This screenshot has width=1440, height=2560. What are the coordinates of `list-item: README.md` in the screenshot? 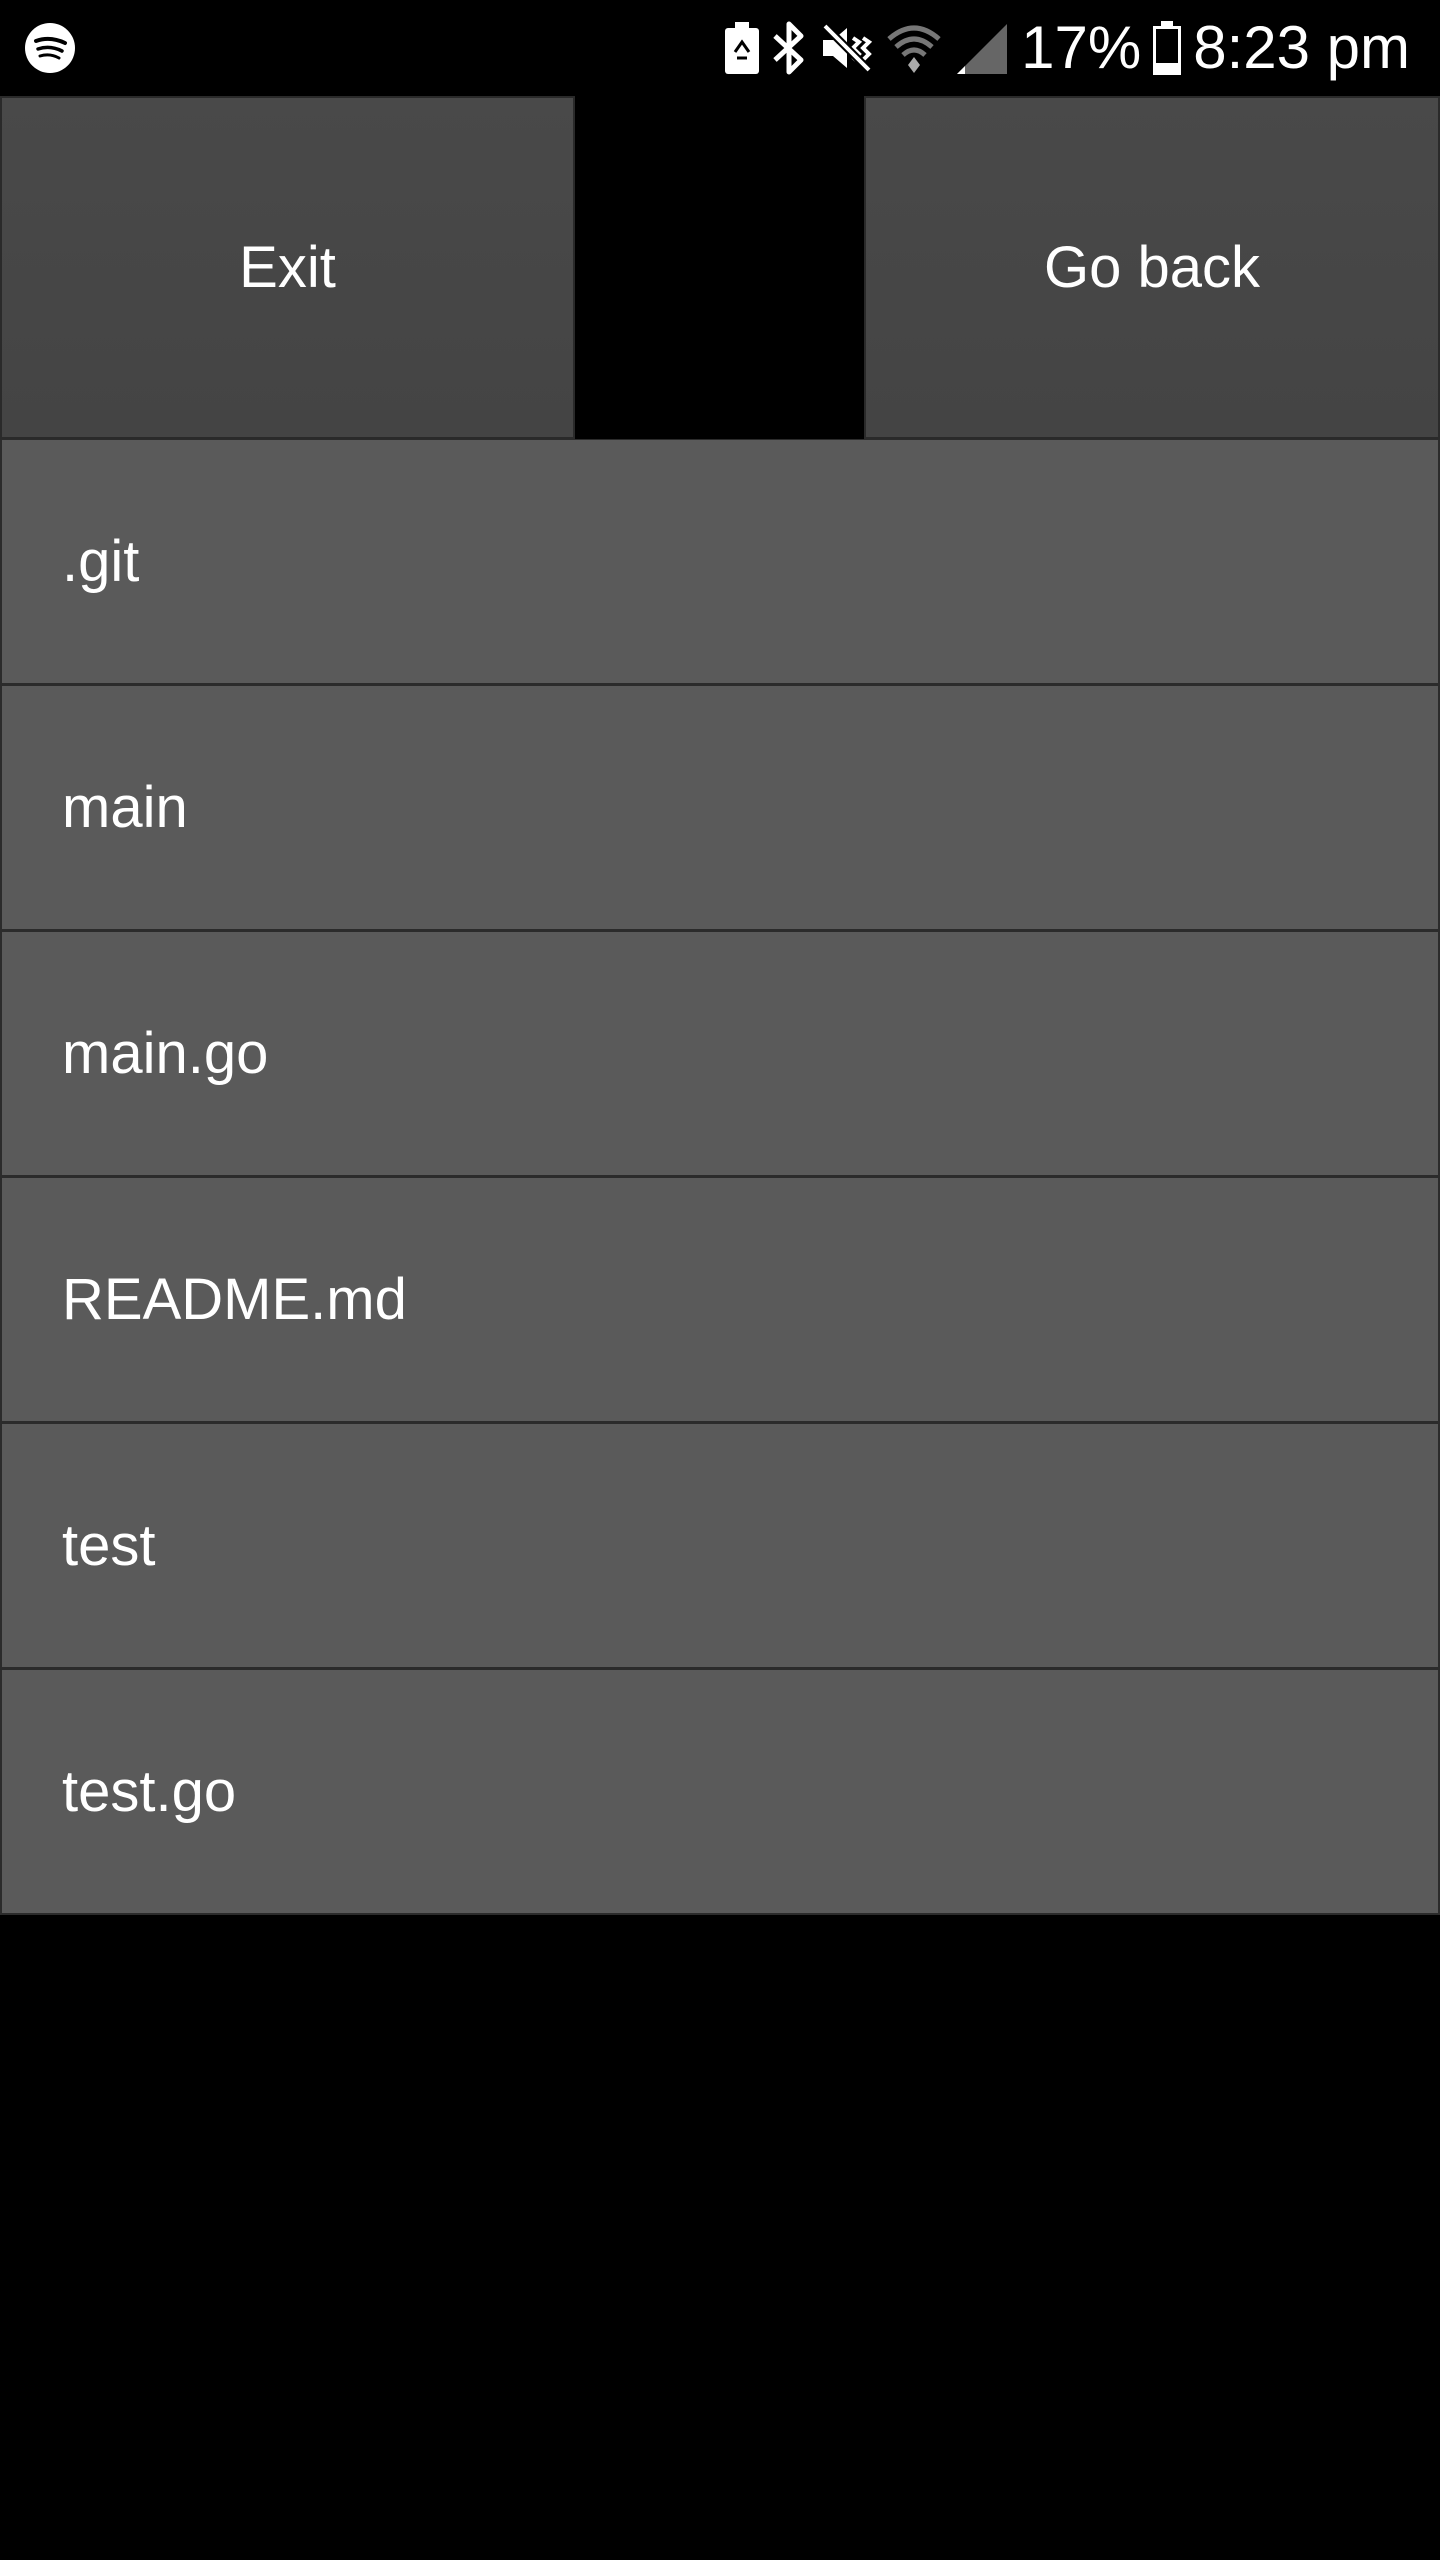 It's located at (720, 1300).